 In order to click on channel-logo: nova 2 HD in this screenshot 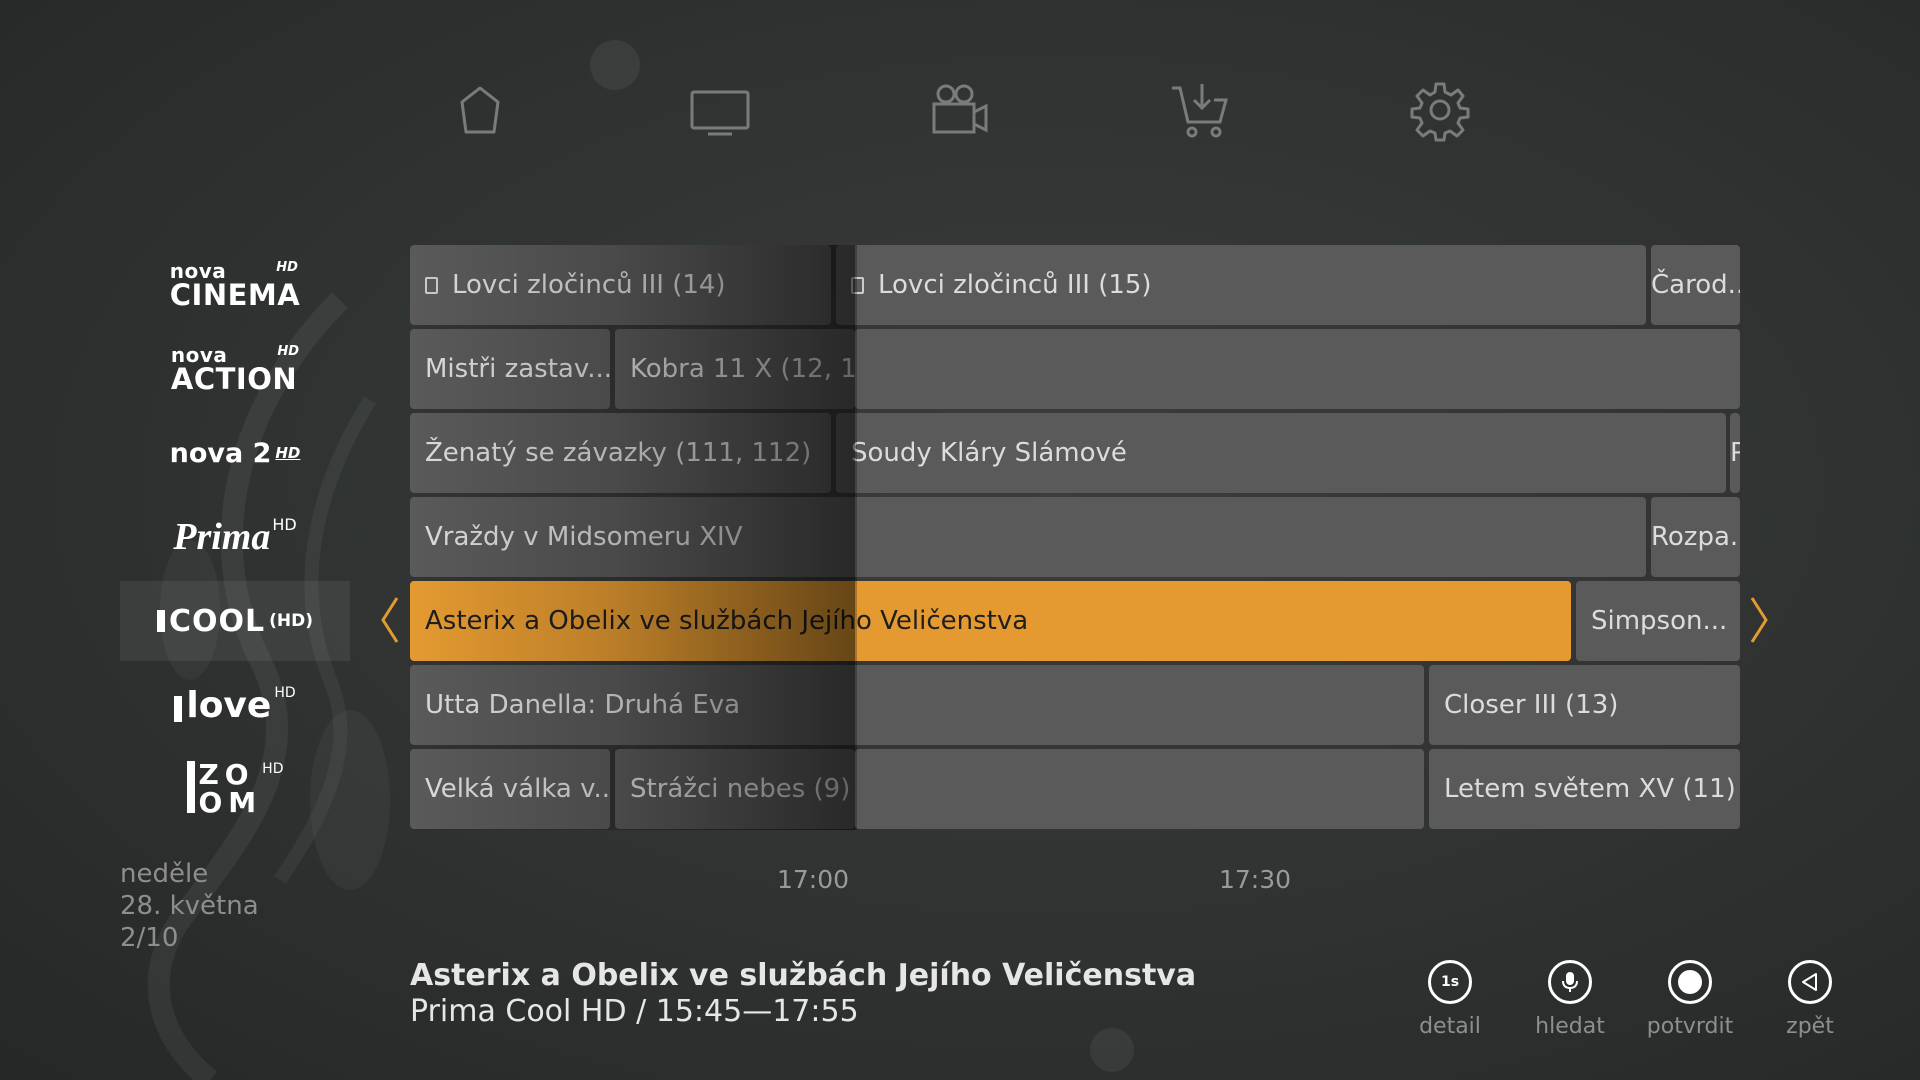, I will do `click(235, 453)`.